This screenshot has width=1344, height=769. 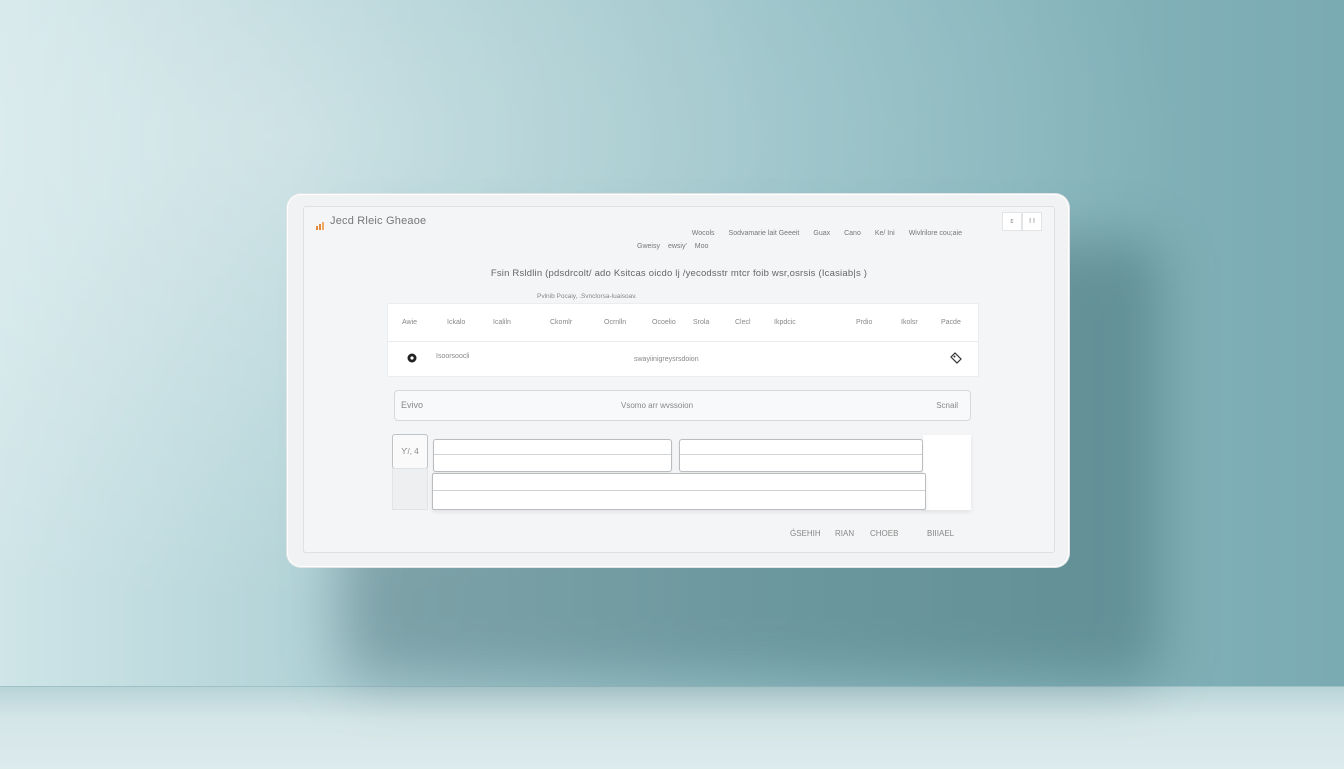 What do you see at coordinates (677, 246) in the screenshot?
I see `subnav-item: ewsiy'` at bounding box center [677, 246].